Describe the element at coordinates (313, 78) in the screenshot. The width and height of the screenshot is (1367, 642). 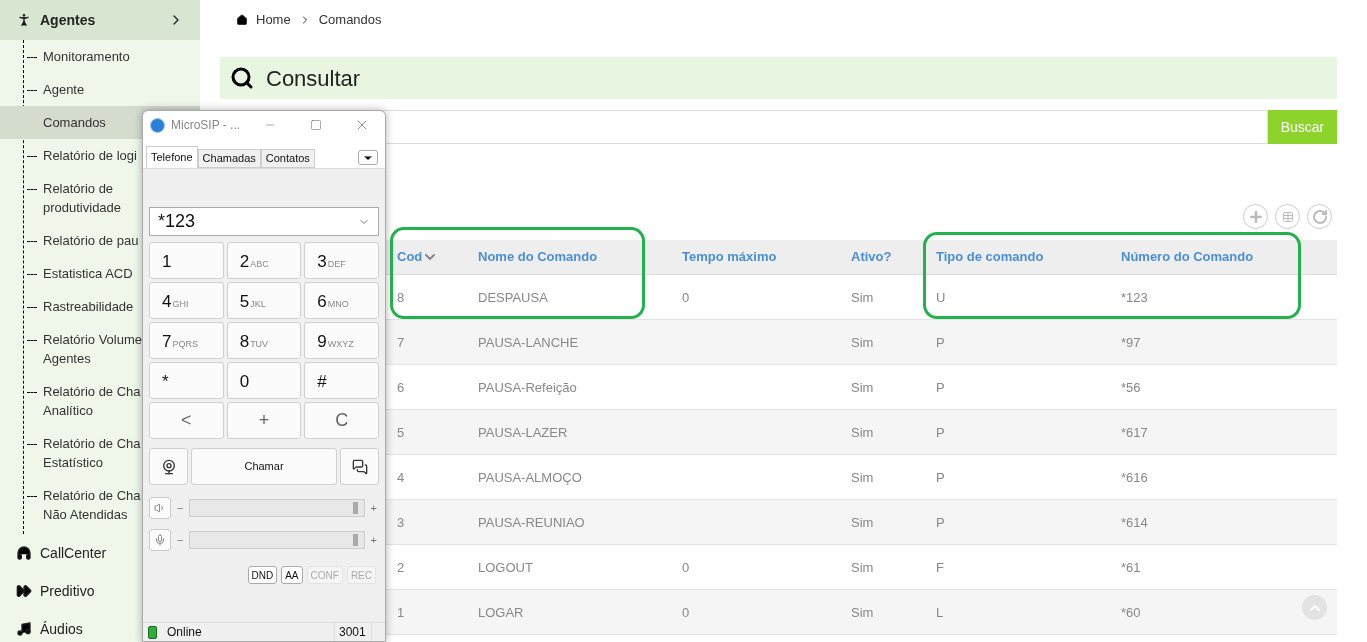
I see `panel-title: Consultar` at that location.